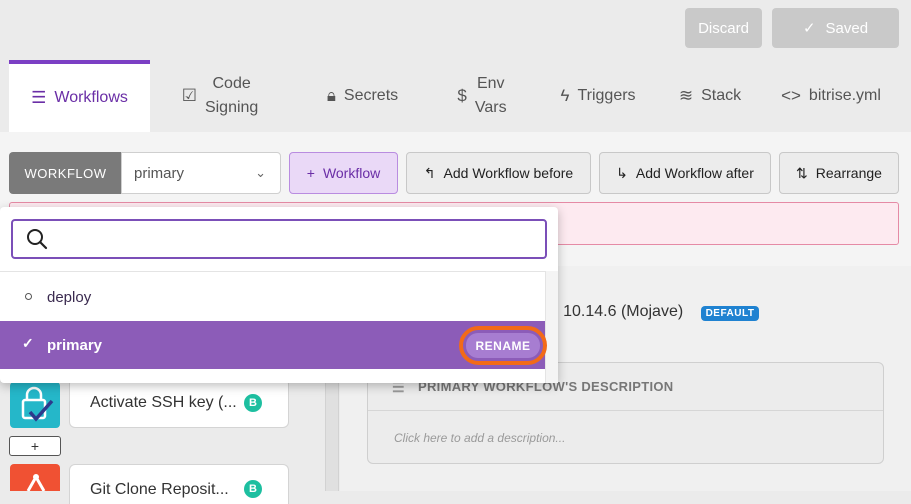 This screenshot has height=504, width=911. I want to click on add-workflow-after-button: ↳ Add Workflow after, so click(685, 173).